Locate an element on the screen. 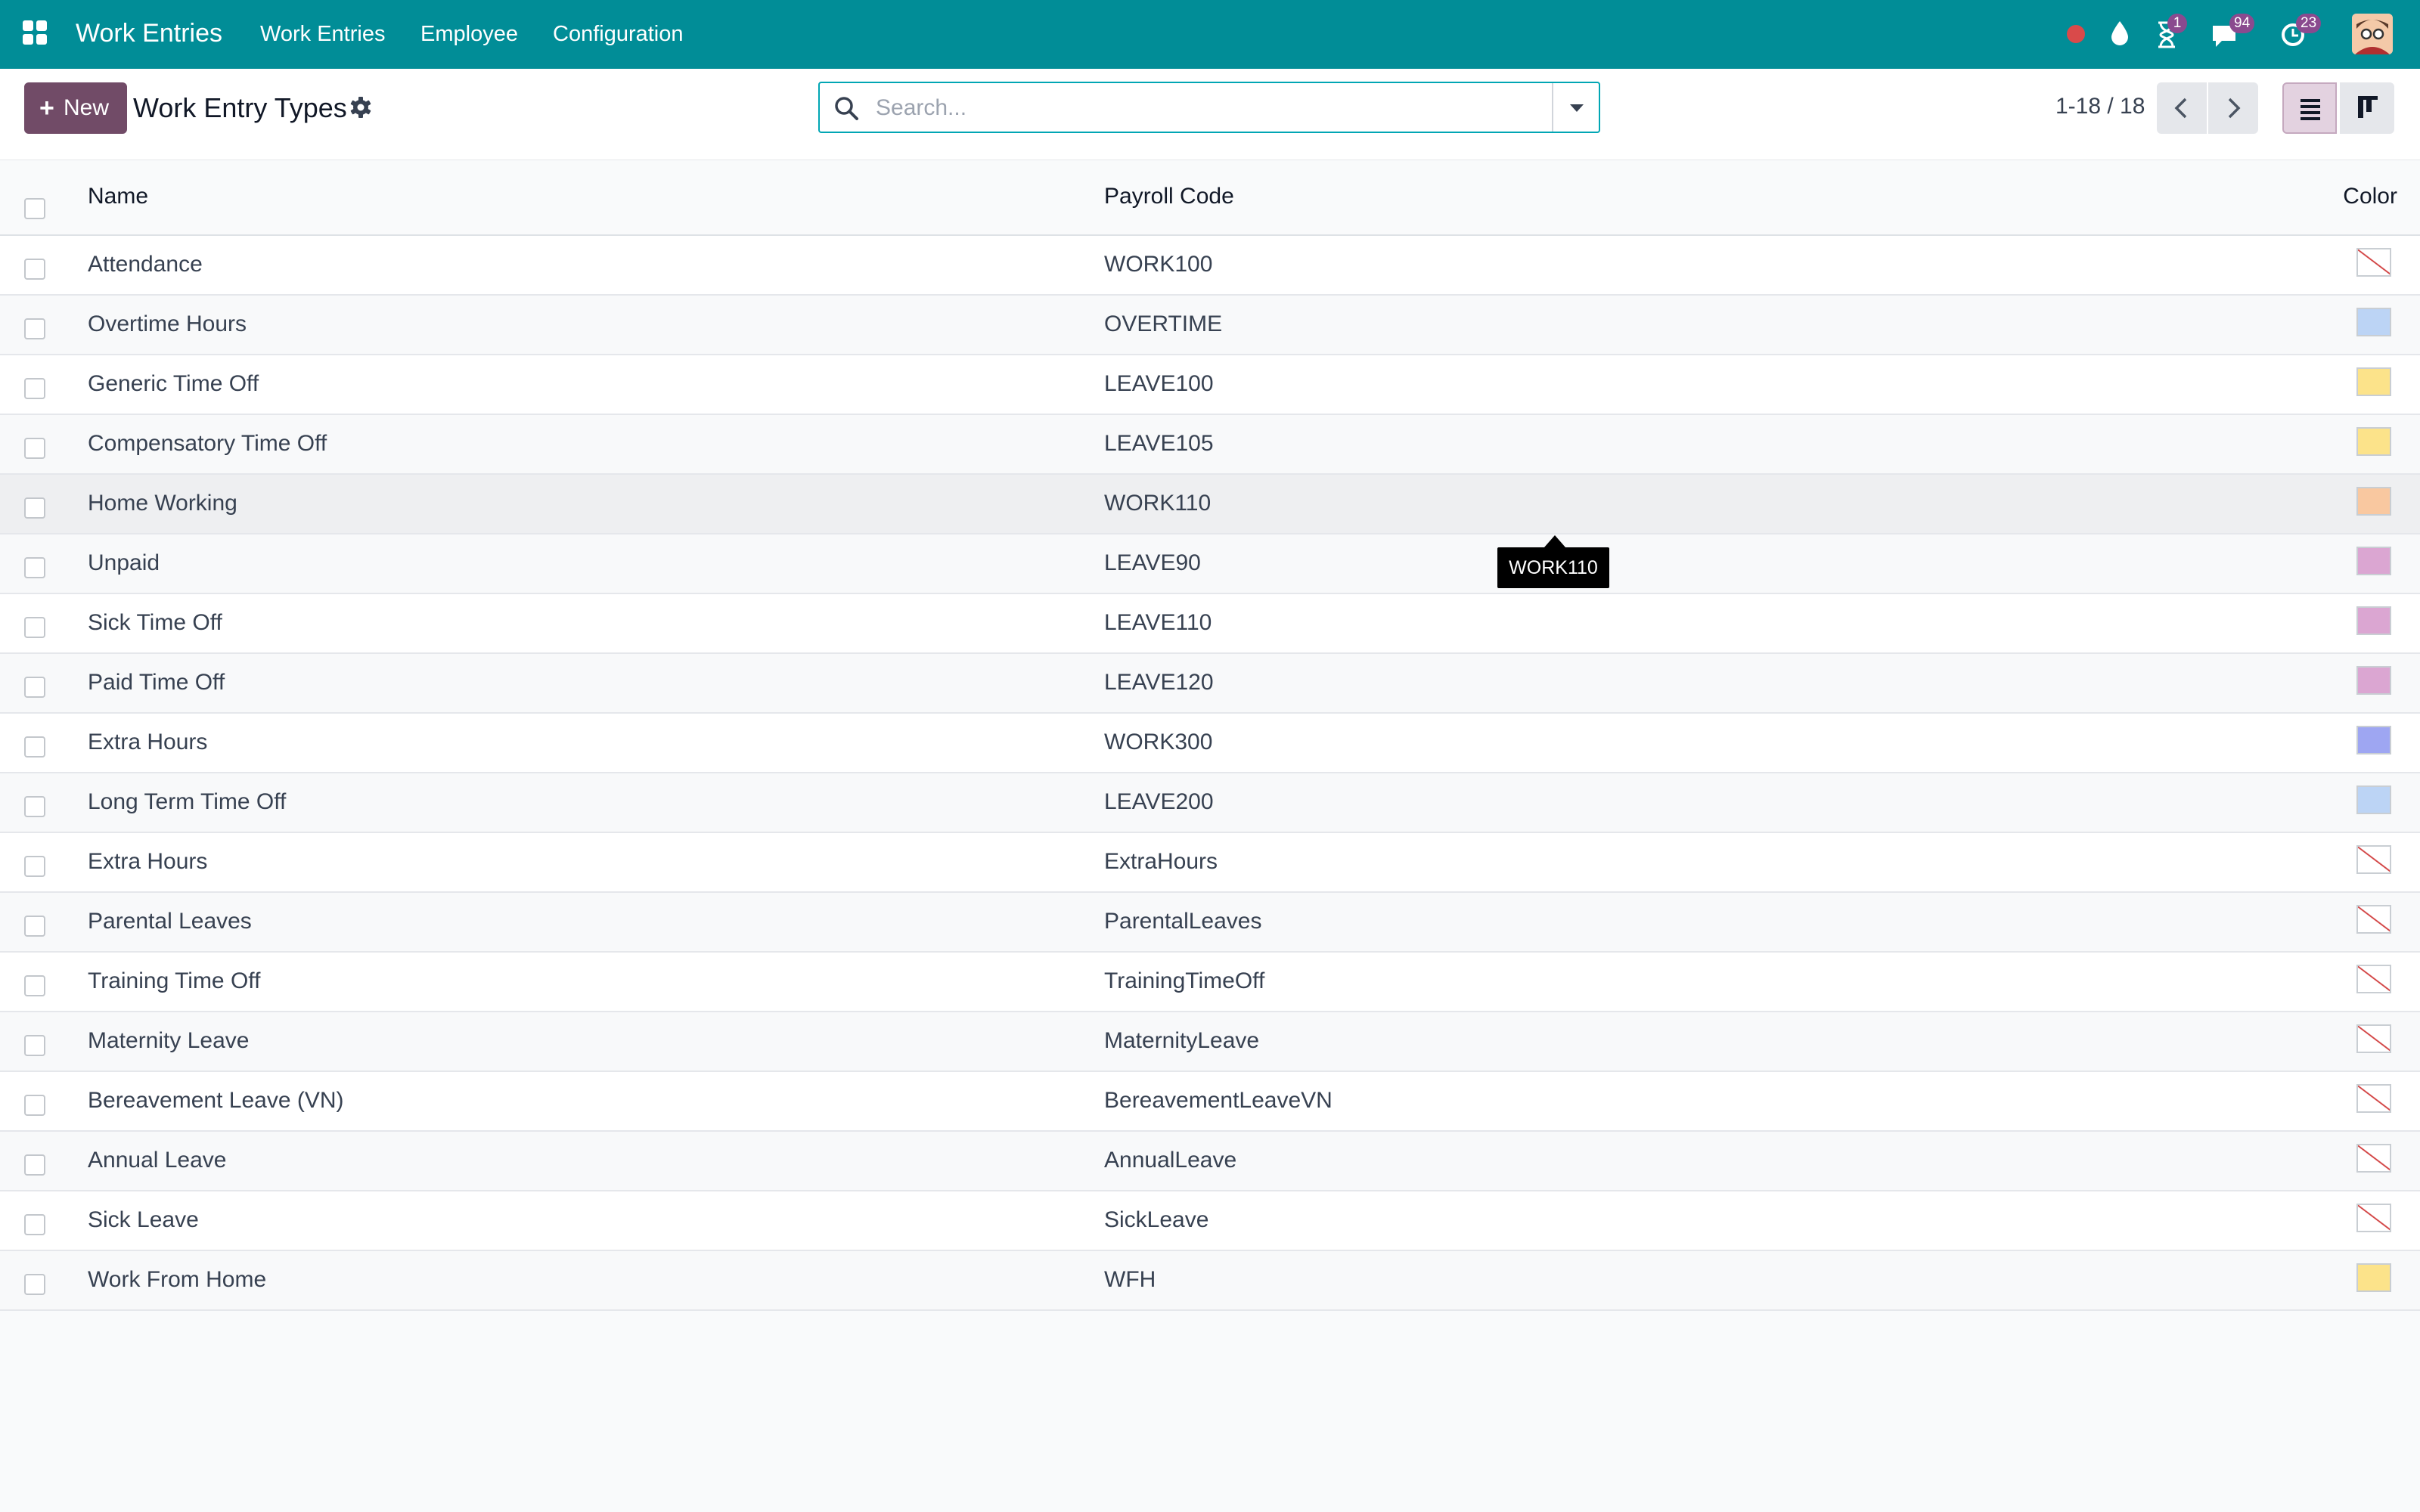 The height and width of the screenshot is (1512, 2420). chat-icon: 94 is located at coordinates (2231, 34).